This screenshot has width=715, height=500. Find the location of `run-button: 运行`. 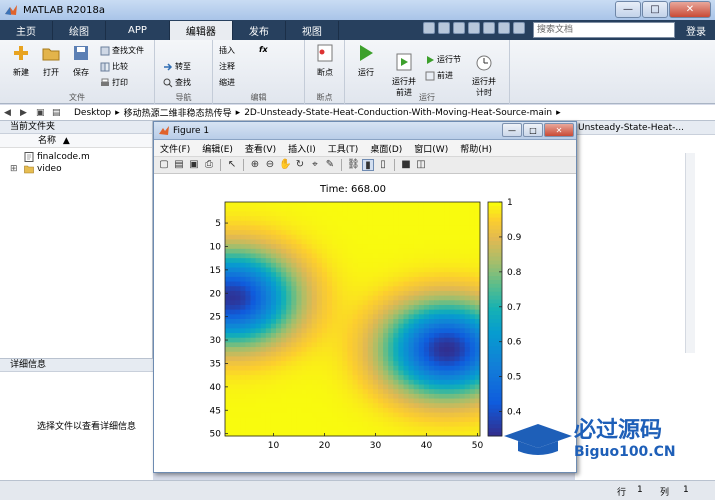

run-button: 运行 is located at coordinates (366, 60).